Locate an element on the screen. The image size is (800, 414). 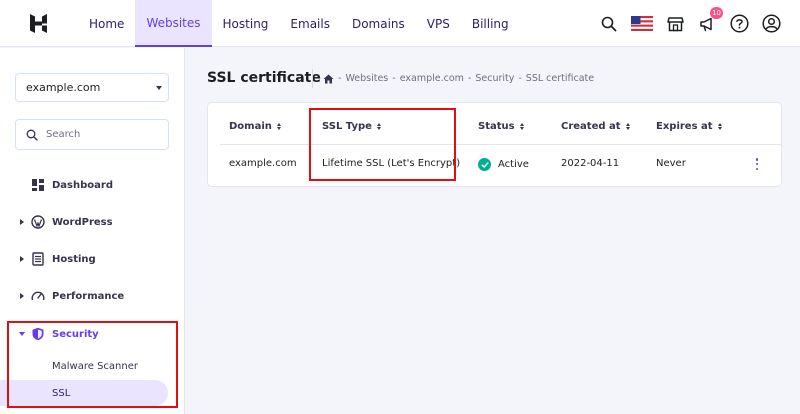
cell-ssl-type: Lifetime SSL (Let's Encrypt) is located at coordinates (391, 163).